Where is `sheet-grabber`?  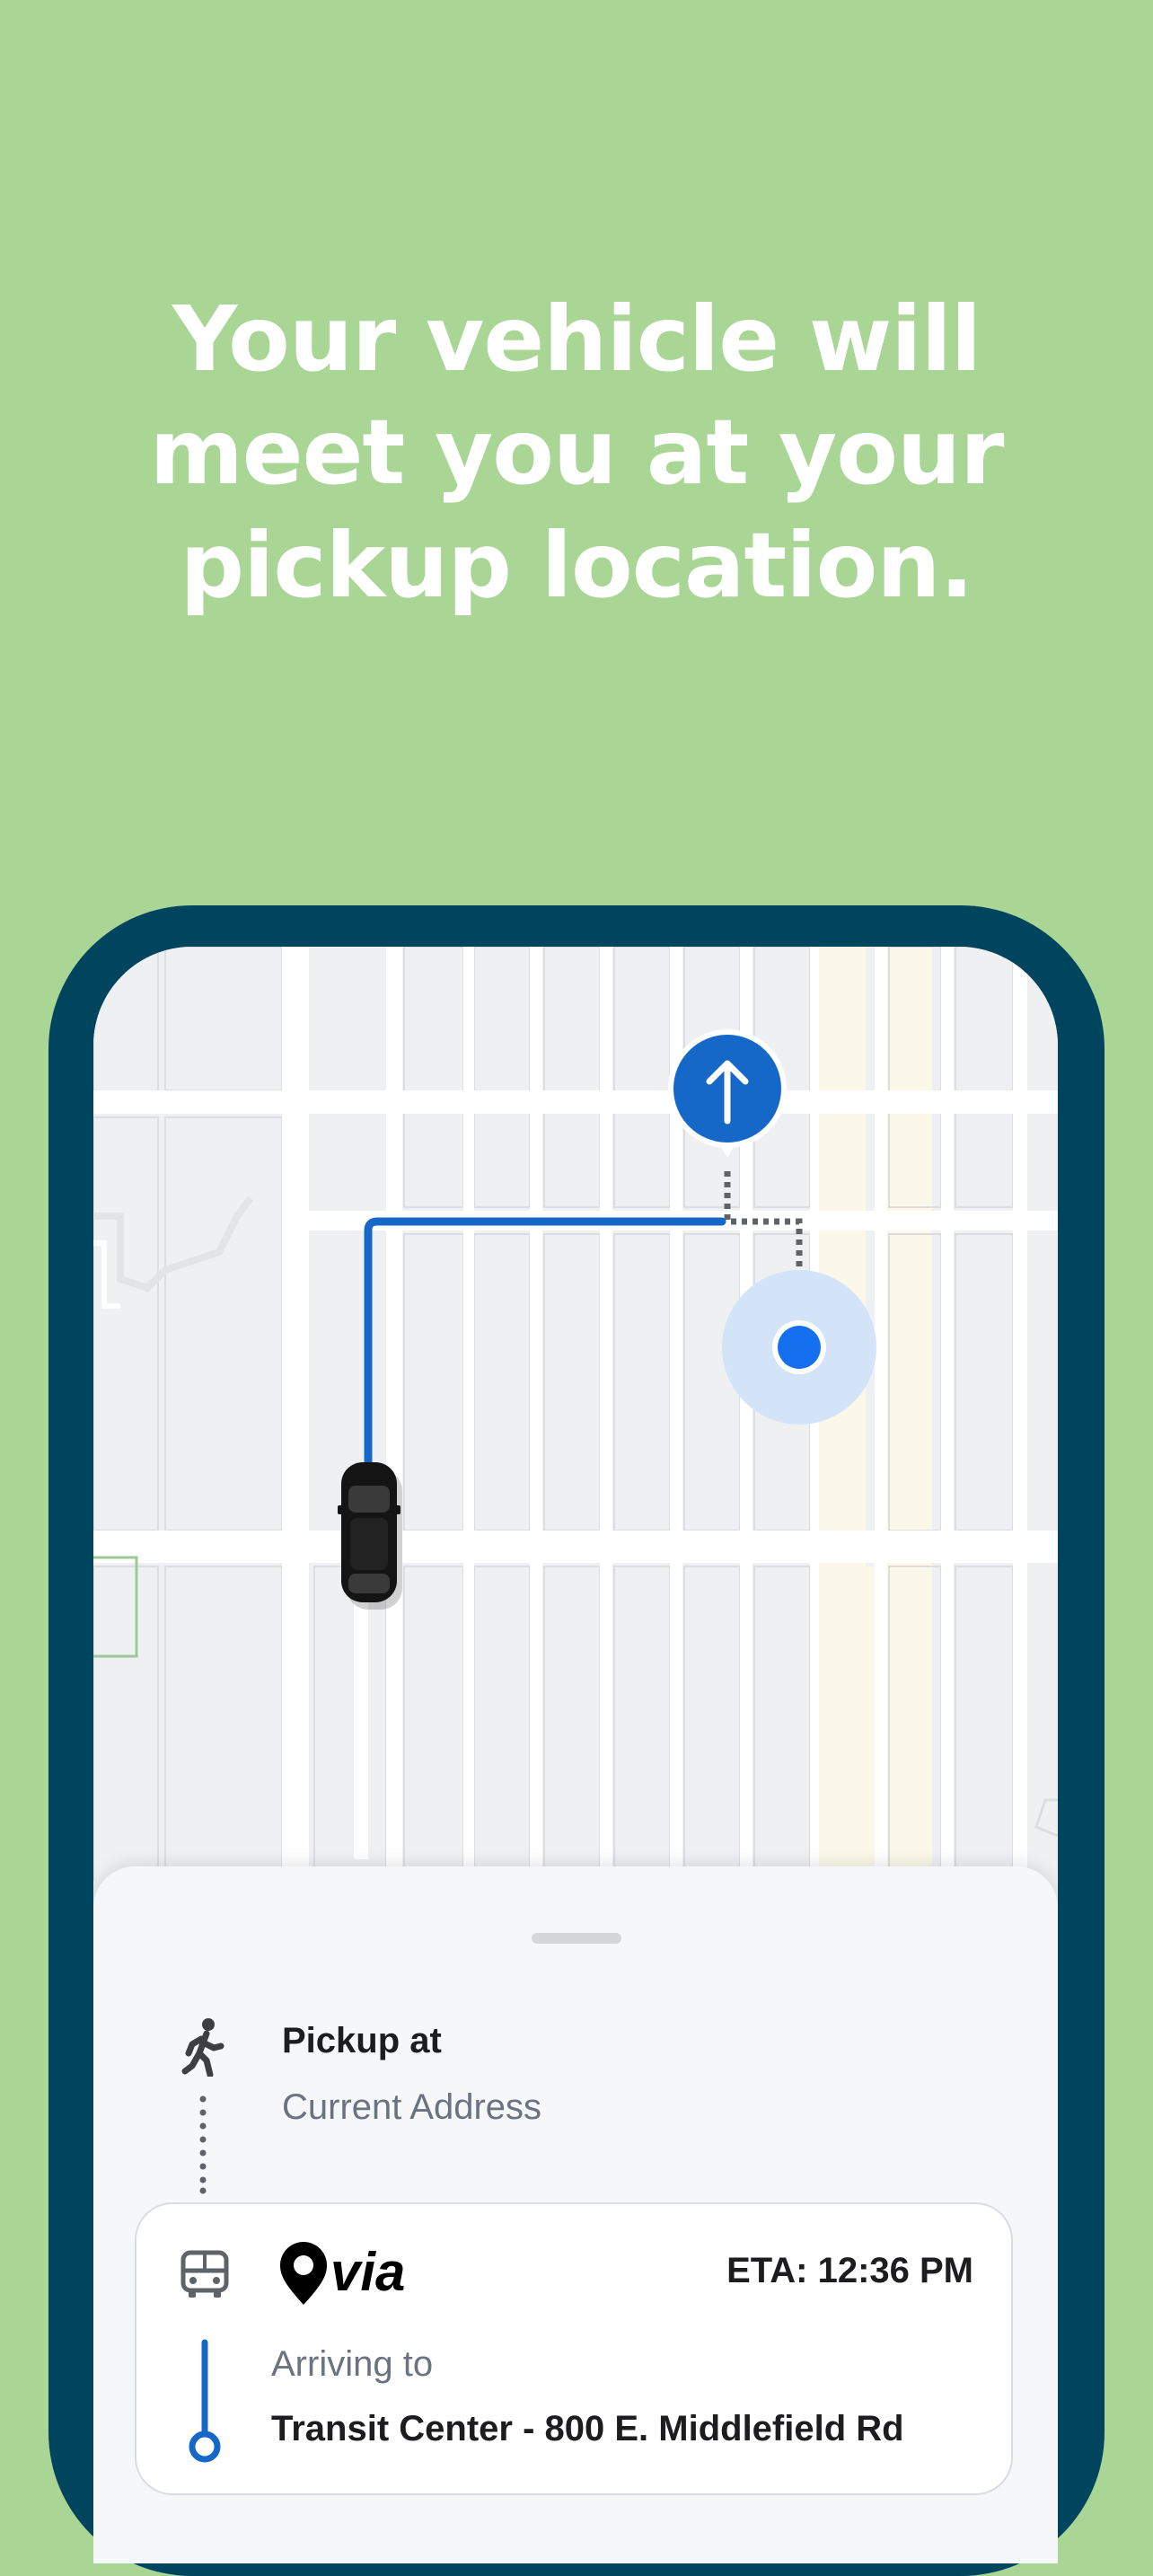 sheet-grabber is located at coordinates (576, 1938).